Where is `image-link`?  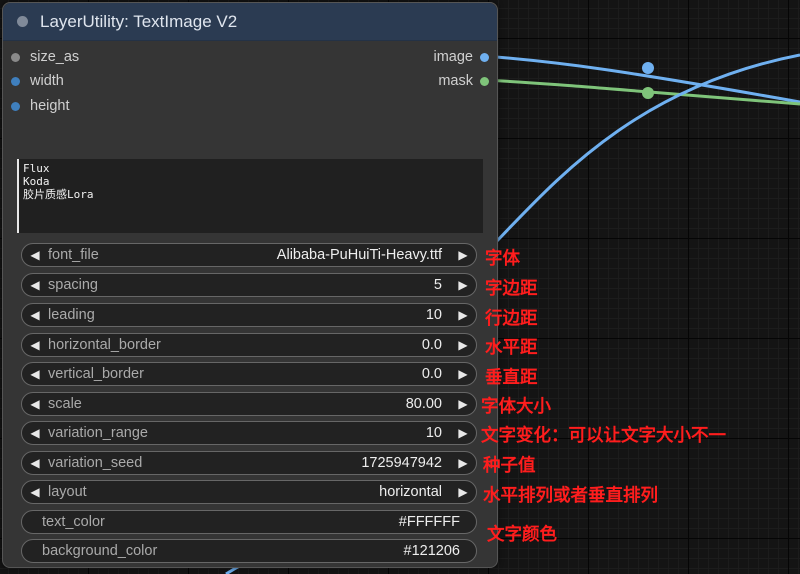 image-link is located at coordinates (641, 79).